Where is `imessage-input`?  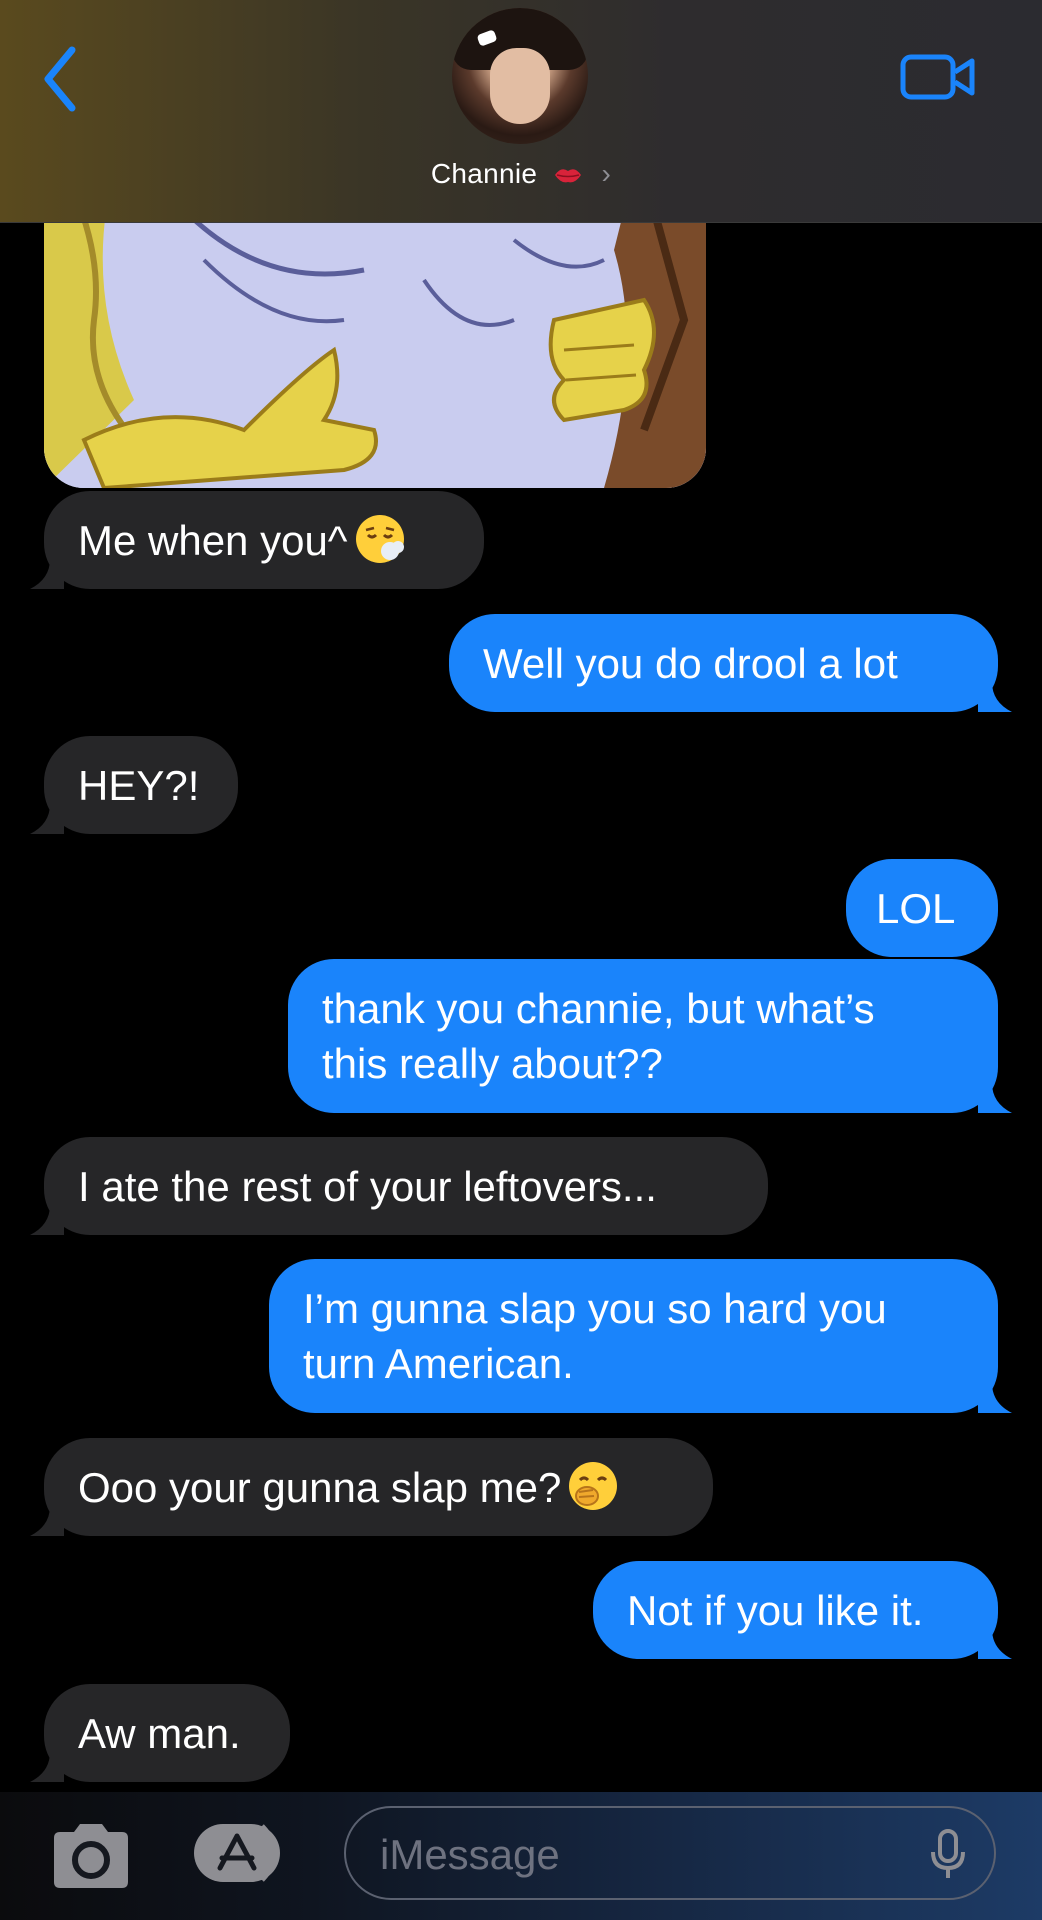 imessage-input is located at coordinates (670, 1853).